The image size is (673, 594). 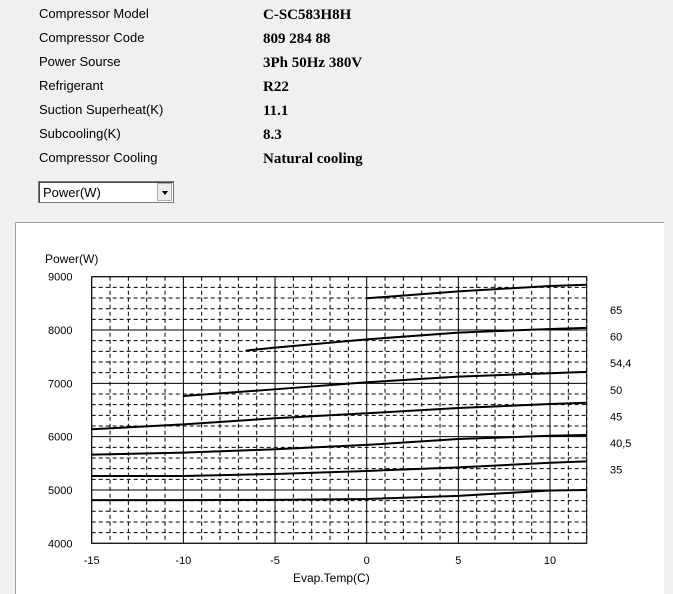 I want to click on legend-label: 50, so click(x=616, y=391).